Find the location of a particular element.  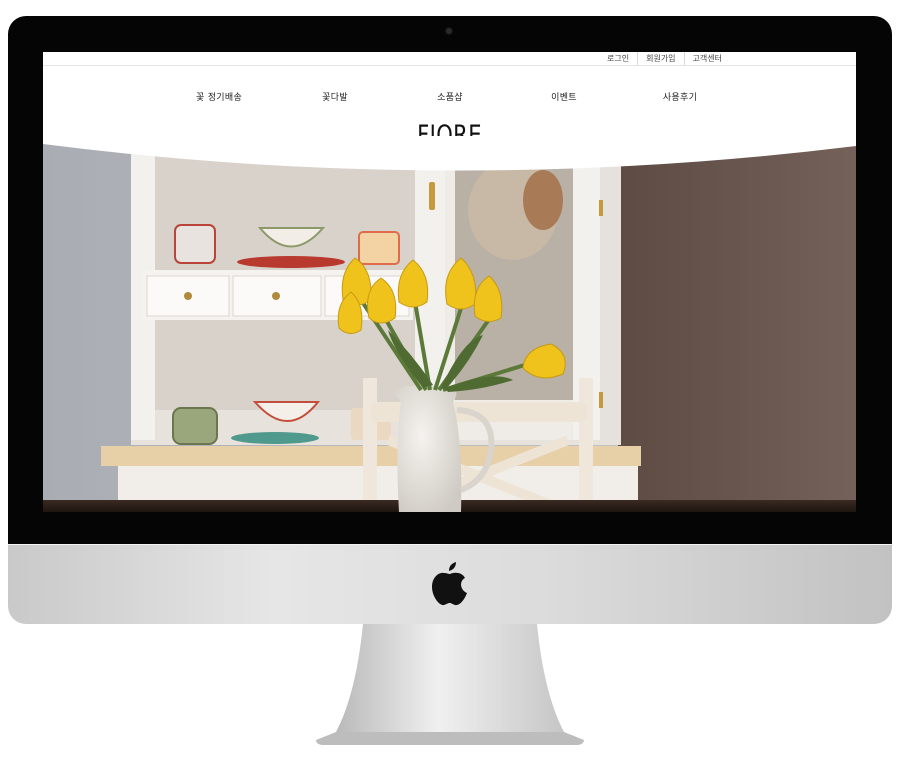

utility-bar: 로그인 회원가입 고객센터 is located at coordinates (449, 59).